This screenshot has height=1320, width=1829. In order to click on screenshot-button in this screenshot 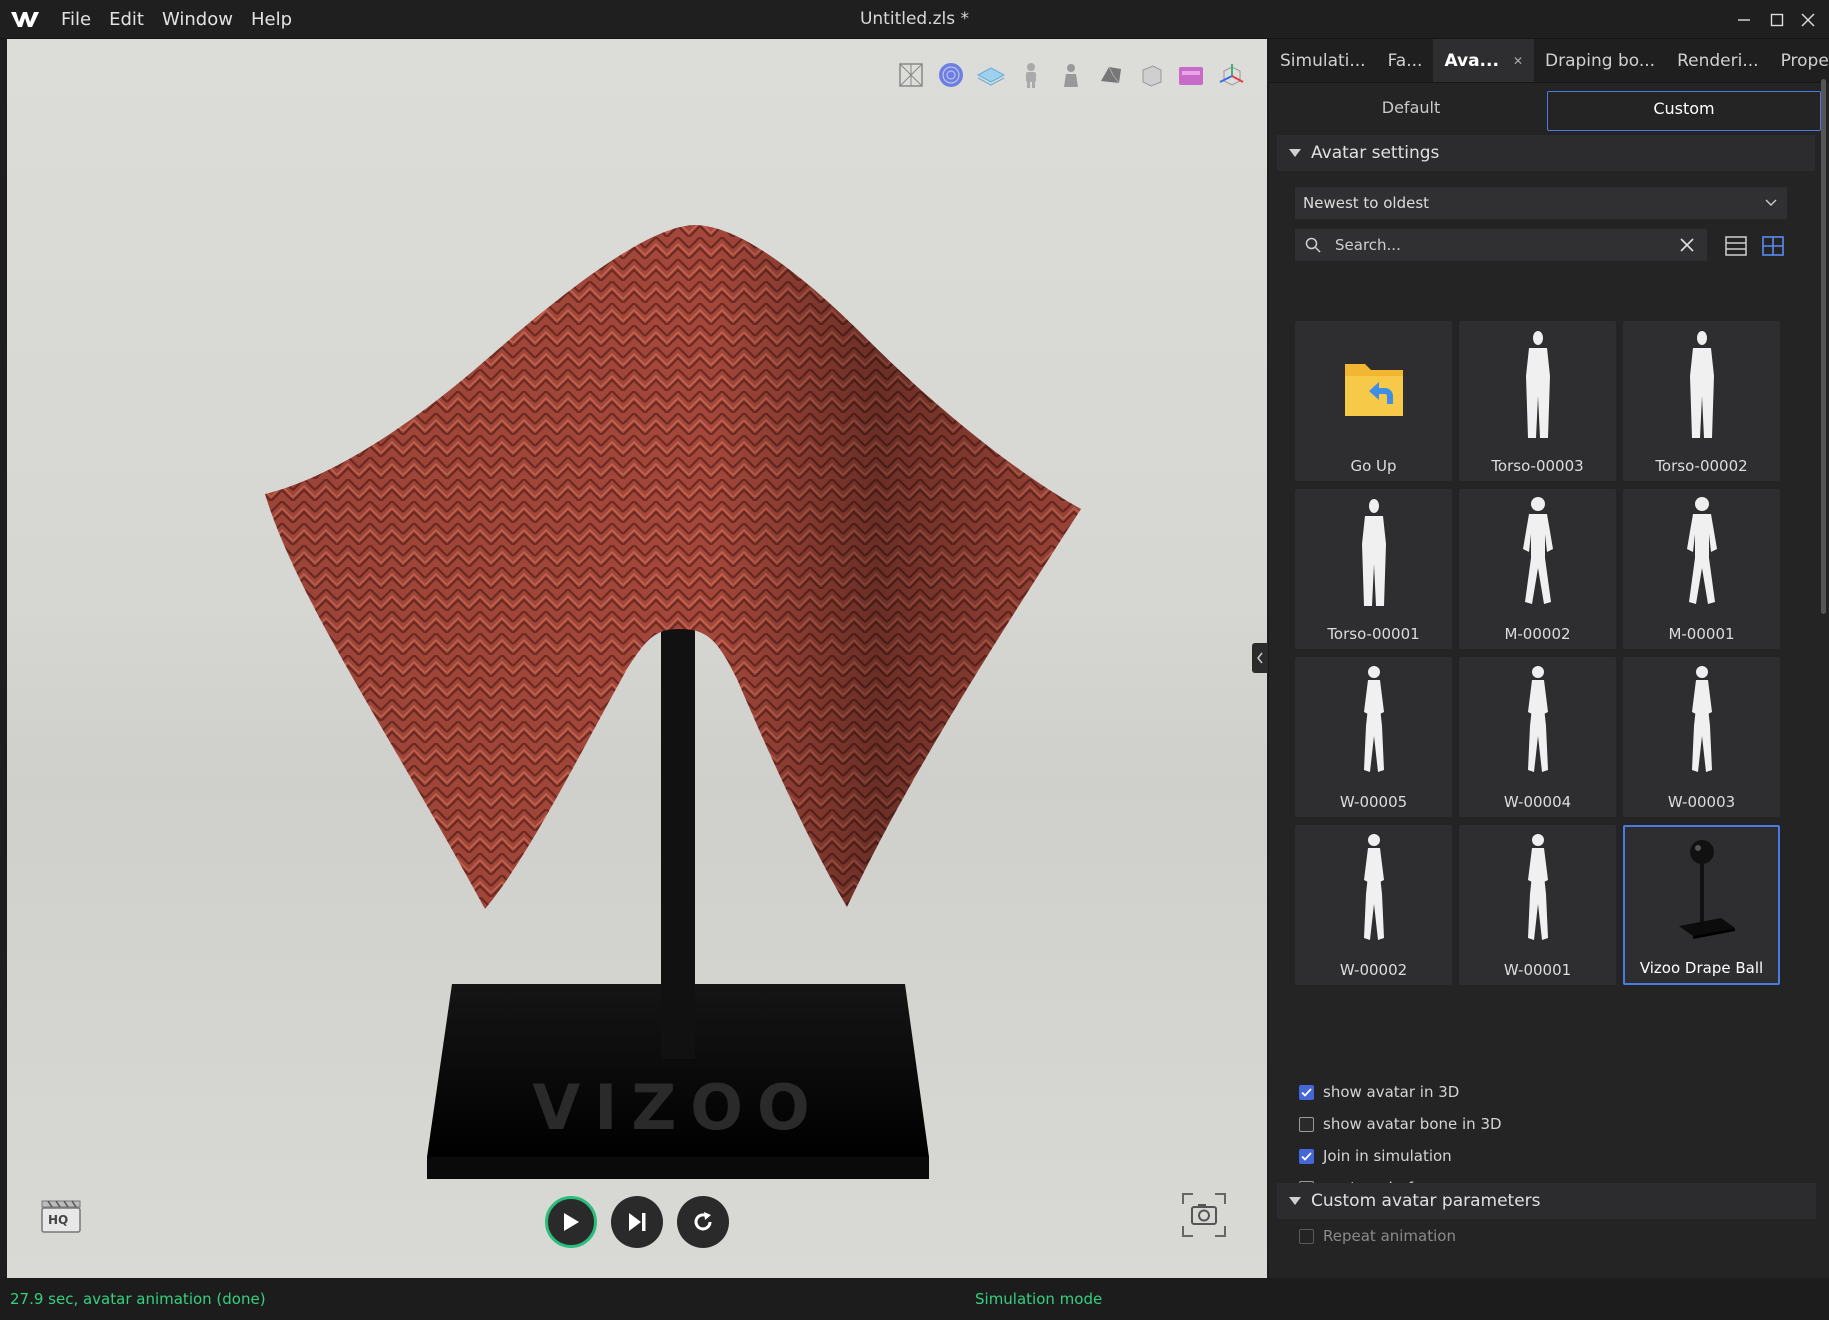, I will do `click(1204, 1215)`.